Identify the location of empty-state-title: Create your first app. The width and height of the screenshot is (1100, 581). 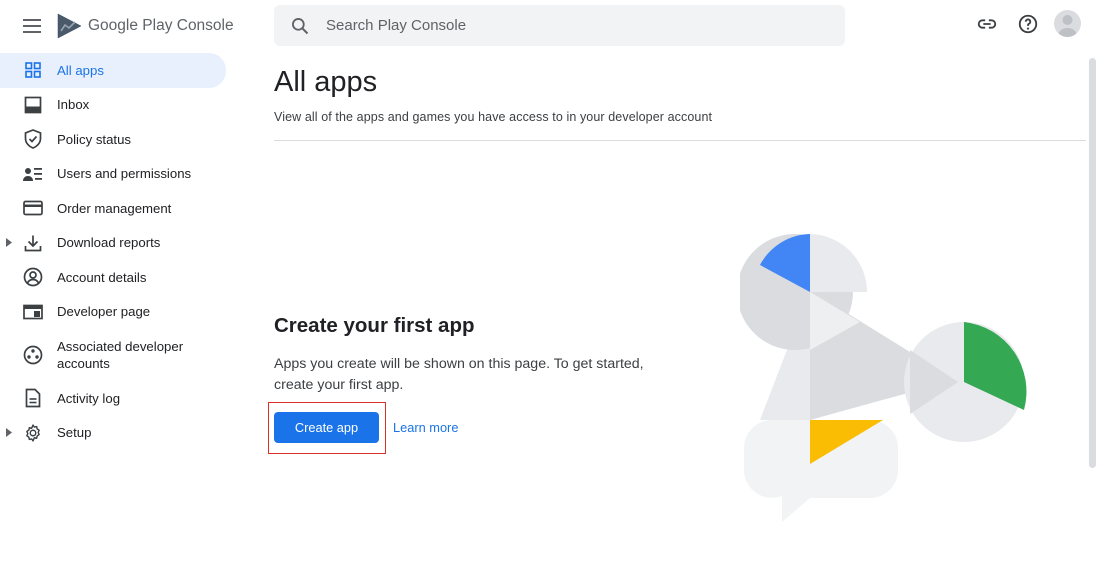
(374, 325).